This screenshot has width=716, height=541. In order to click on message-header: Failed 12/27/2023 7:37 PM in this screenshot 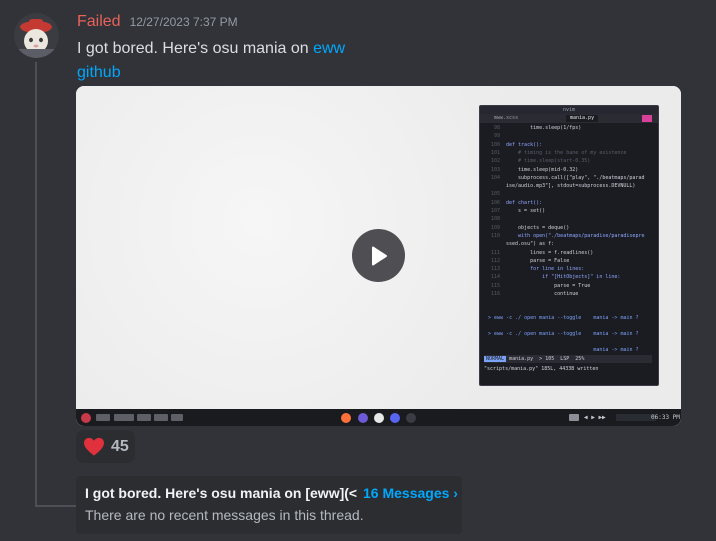, I will do `click(157, 22)`.